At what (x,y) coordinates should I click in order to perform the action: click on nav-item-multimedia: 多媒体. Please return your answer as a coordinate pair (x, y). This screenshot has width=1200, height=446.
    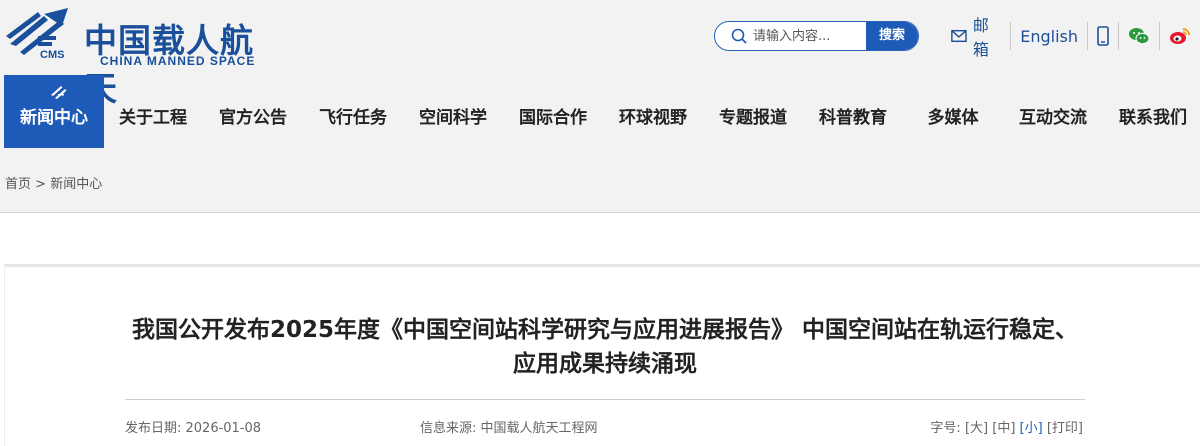
    Looking at the image, I should click on (953, 111).